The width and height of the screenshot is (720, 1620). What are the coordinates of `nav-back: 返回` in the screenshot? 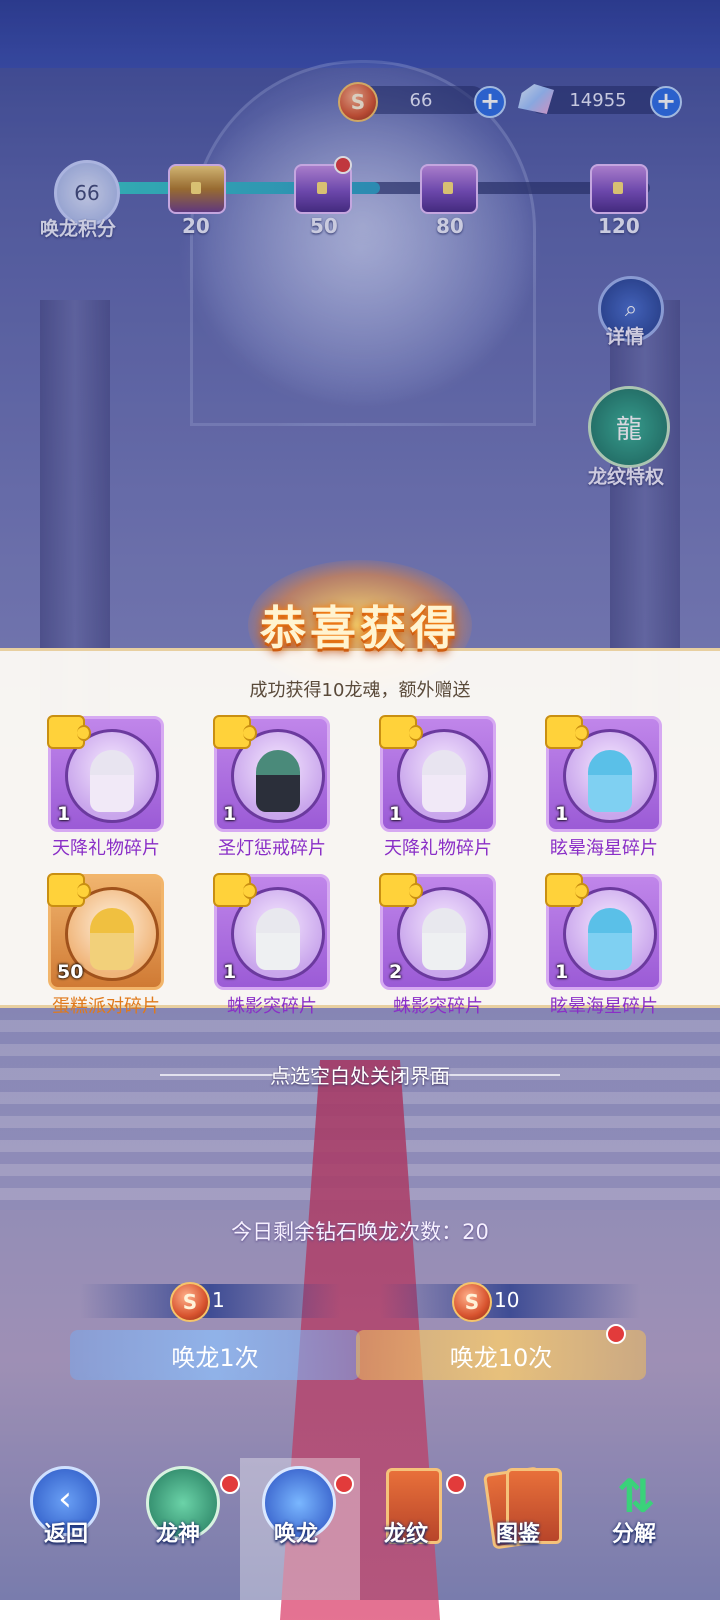 It's located at (66, 1532).